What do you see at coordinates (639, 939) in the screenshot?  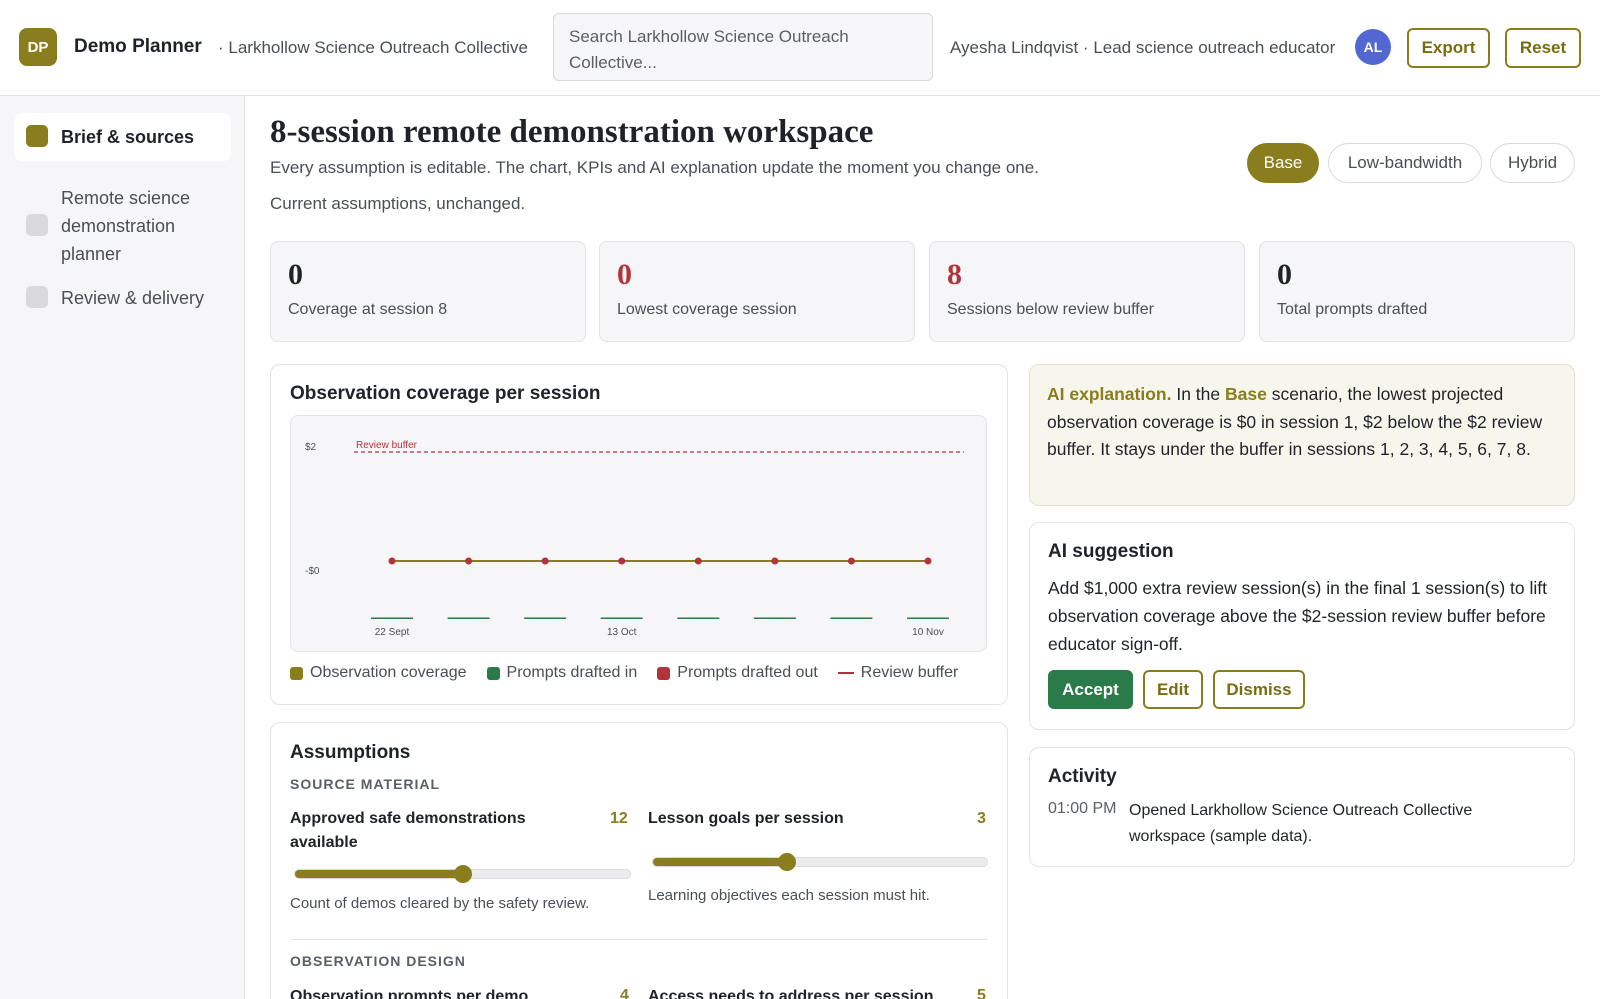 I see `divider` at bounding box center [639, 939].